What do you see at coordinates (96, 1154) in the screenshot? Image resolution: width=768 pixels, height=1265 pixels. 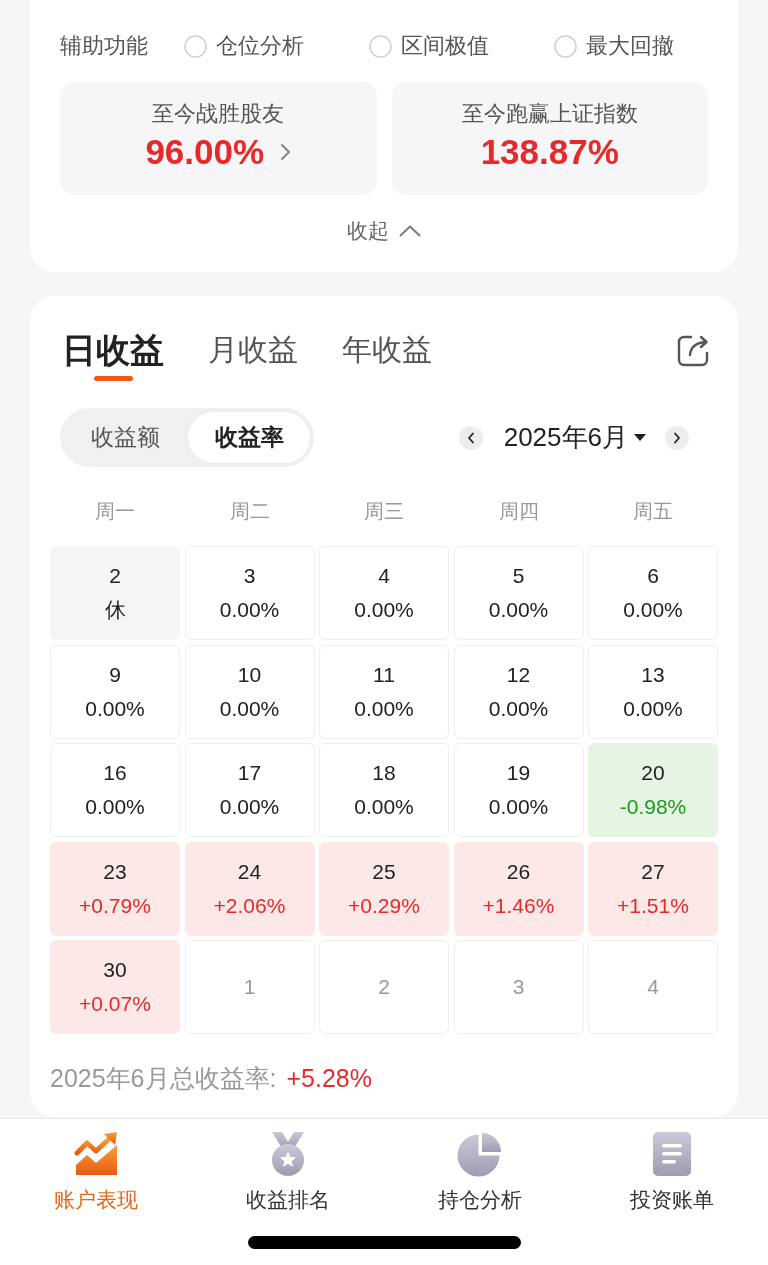 I see `trend-chart-icon` at bounding box center [96, 1154].